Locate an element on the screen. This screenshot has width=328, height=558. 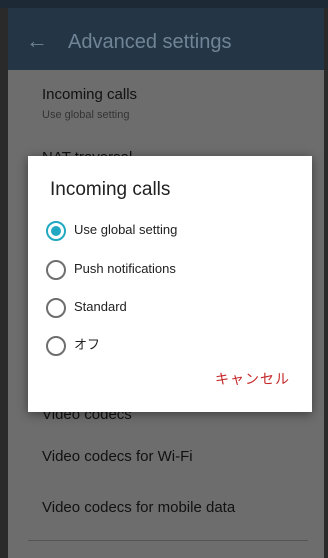
cancel-button: キャンセル is located at coordinates (252, 379).